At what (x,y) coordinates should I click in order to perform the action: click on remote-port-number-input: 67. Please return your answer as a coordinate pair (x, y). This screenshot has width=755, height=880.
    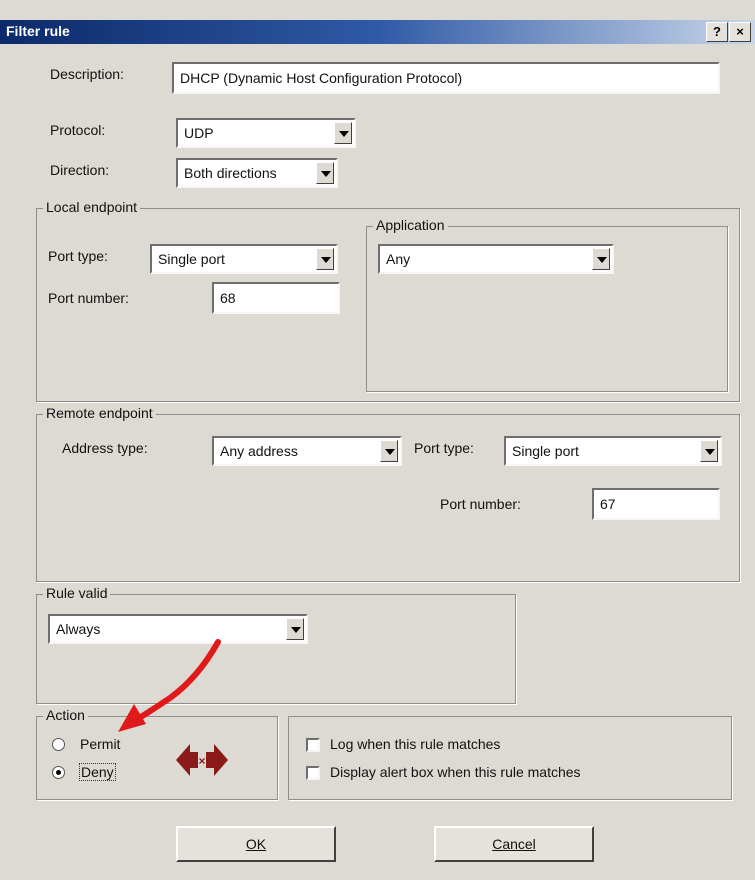
    Looking at the image, I should click on (656, 504).